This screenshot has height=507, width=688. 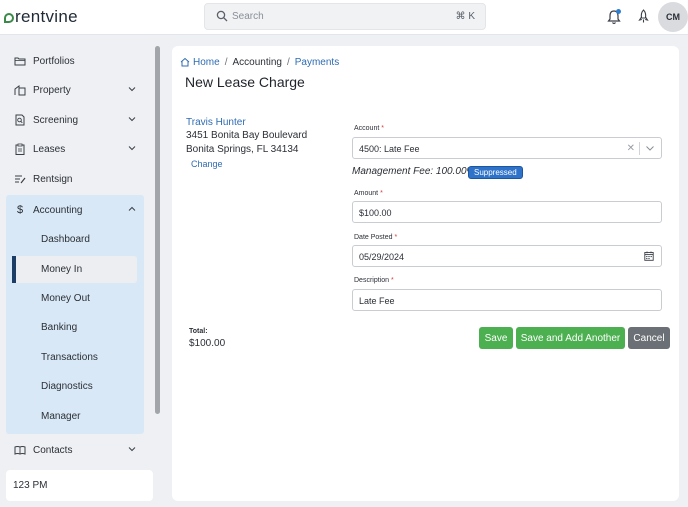 What do you see at coordinates (495, 172) in the screenshot?
I see `suppressed-badge: Suppressed` at bounding box center [495, 172].